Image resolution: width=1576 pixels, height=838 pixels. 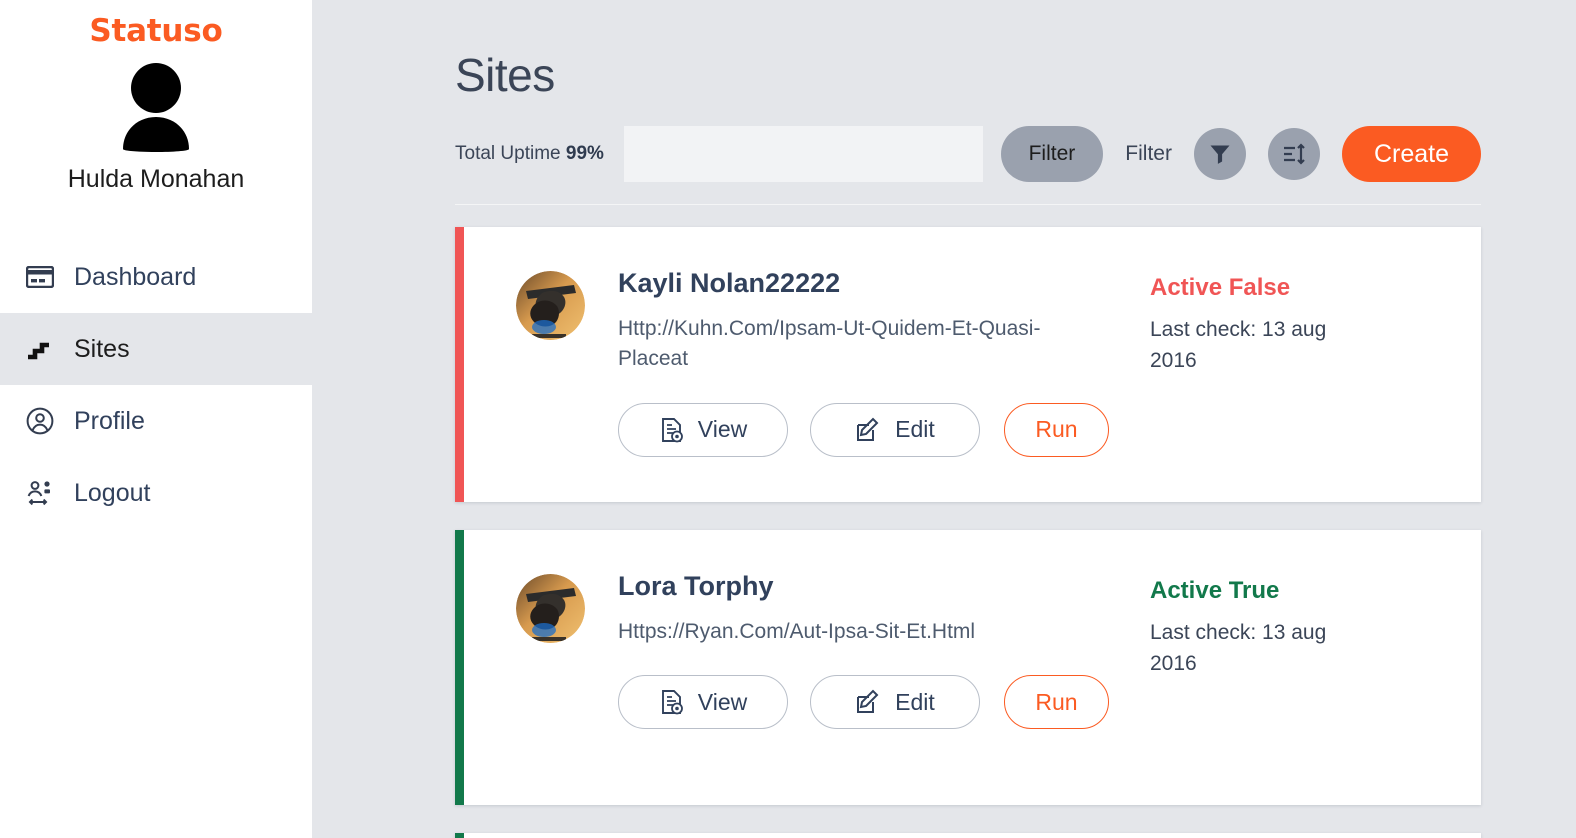 What do you see at coordinates (584, 153) in the screenshot?
I see `total-uptime-value: 99%` at bounding box center [584, 153].